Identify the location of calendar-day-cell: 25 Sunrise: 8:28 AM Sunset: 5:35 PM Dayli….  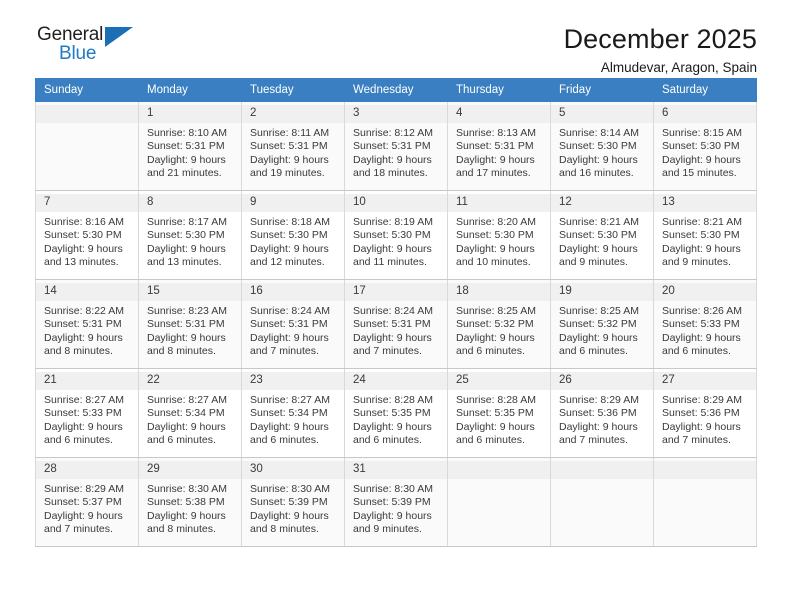
(499, 413).